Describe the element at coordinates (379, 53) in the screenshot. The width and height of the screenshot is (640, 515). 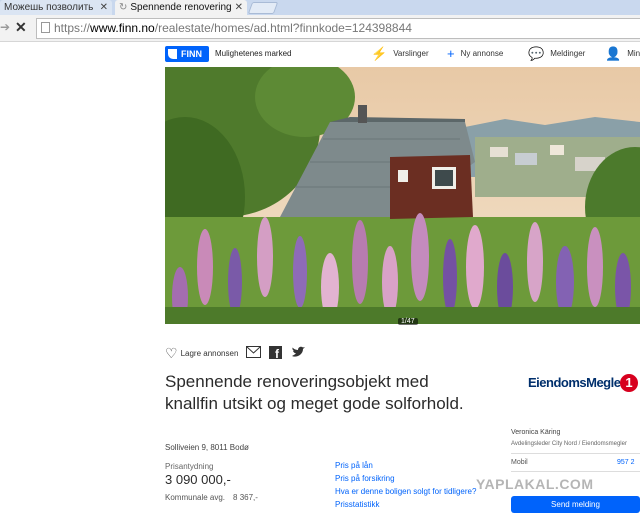
I see `bolt-icon: ⚡` at that location.